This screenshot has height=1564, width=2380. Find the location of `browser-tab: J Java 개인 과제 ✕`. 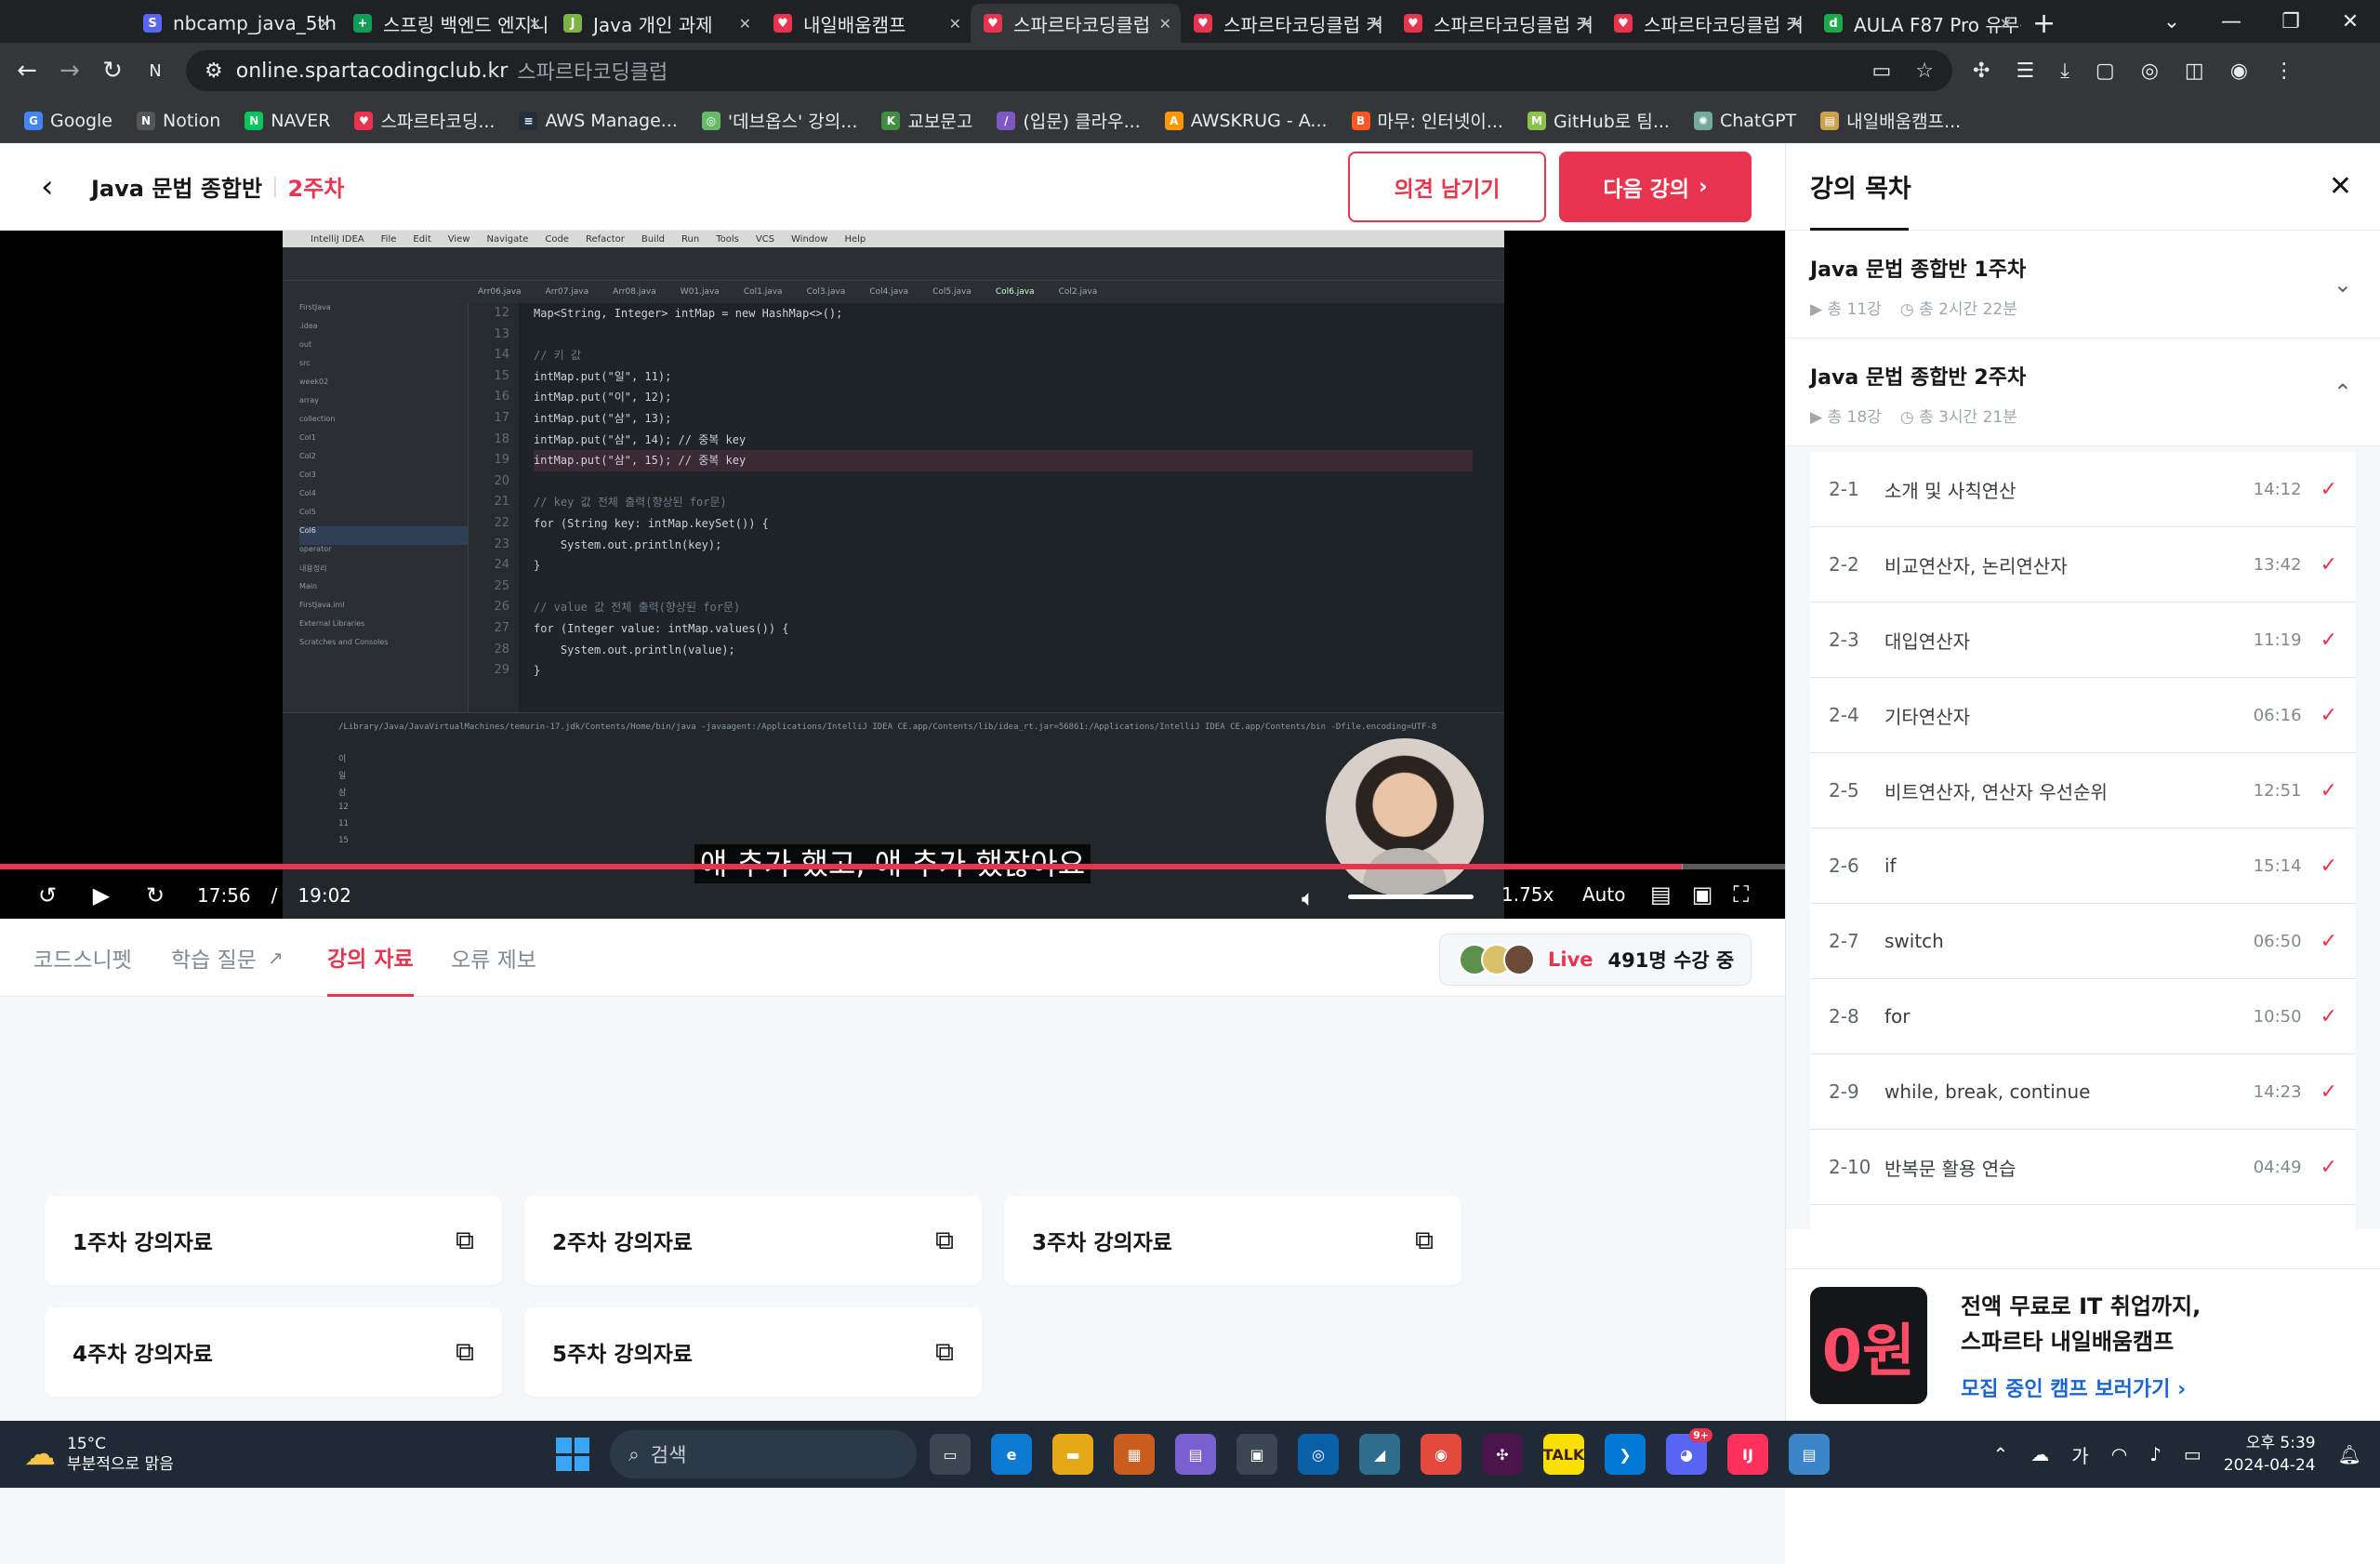

browser-tab: J Java 개인 과제 ✕ is located at coordinates (655, 24).